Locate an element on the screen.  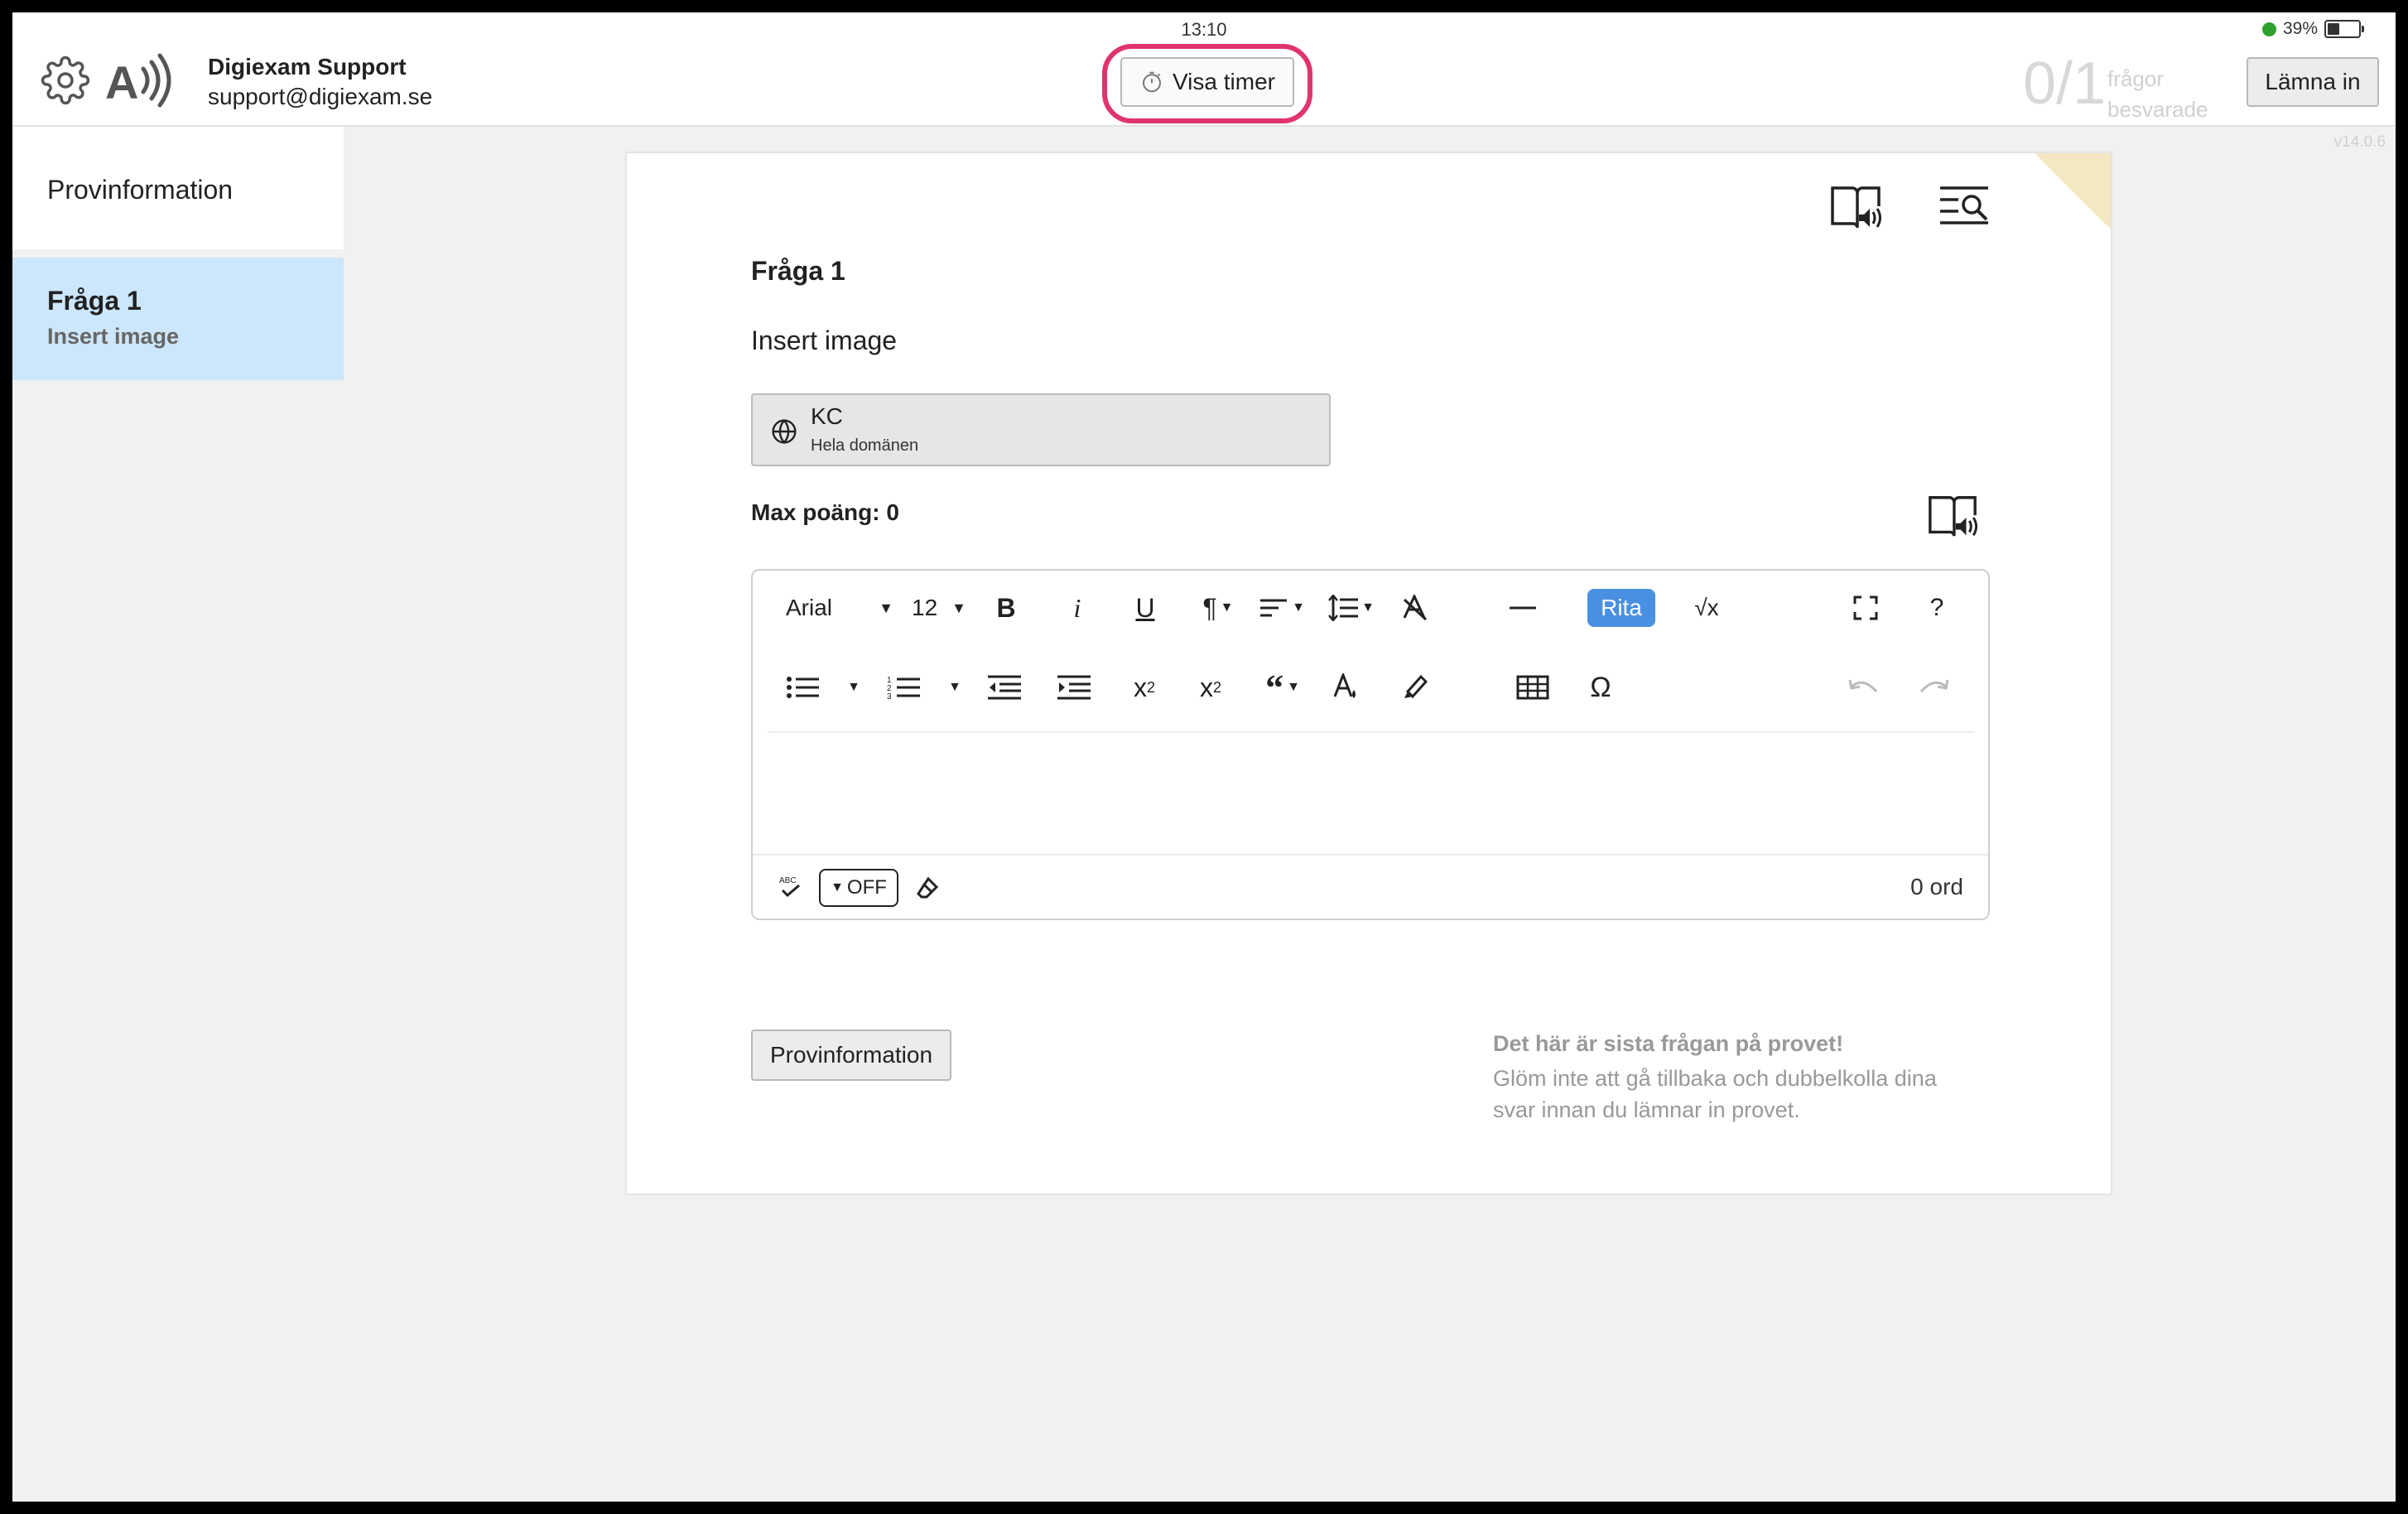
criteria-subtitle: Hela domänen is located at coordinates (865, 446).